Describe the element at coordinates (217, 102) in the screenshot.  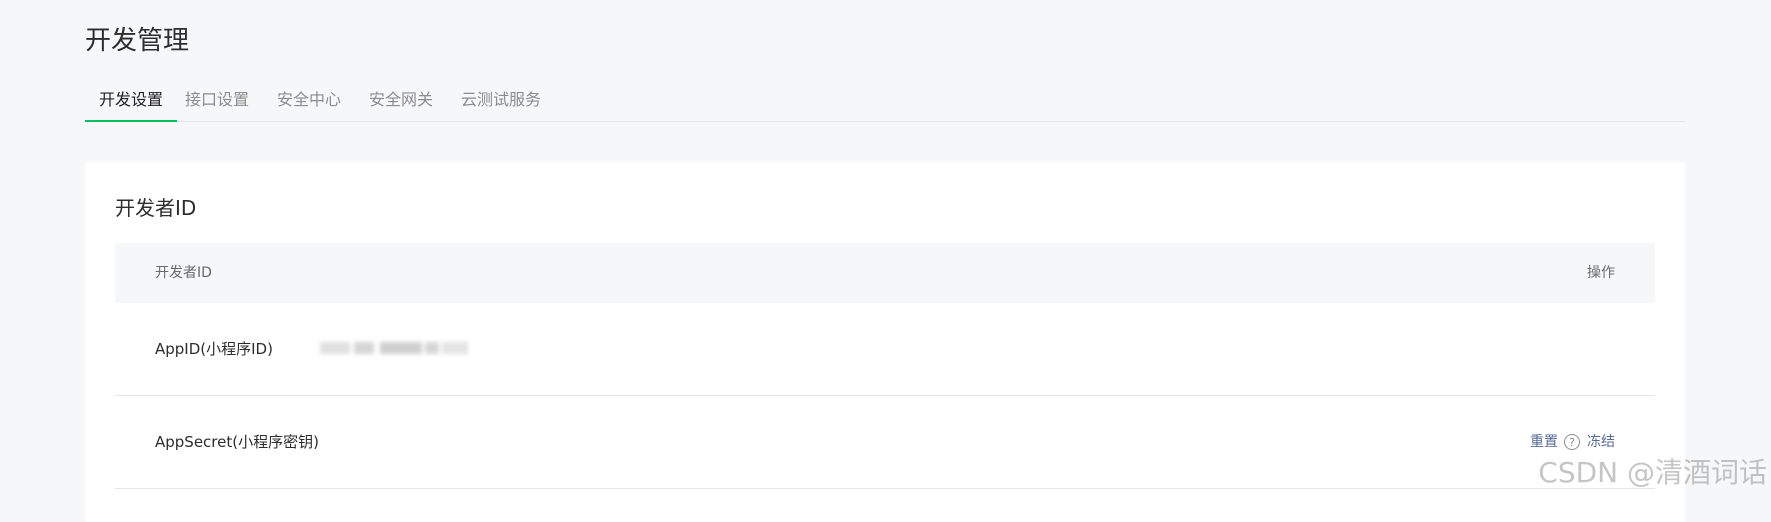
I see `tab-api-settings: 接口设置` at that location.